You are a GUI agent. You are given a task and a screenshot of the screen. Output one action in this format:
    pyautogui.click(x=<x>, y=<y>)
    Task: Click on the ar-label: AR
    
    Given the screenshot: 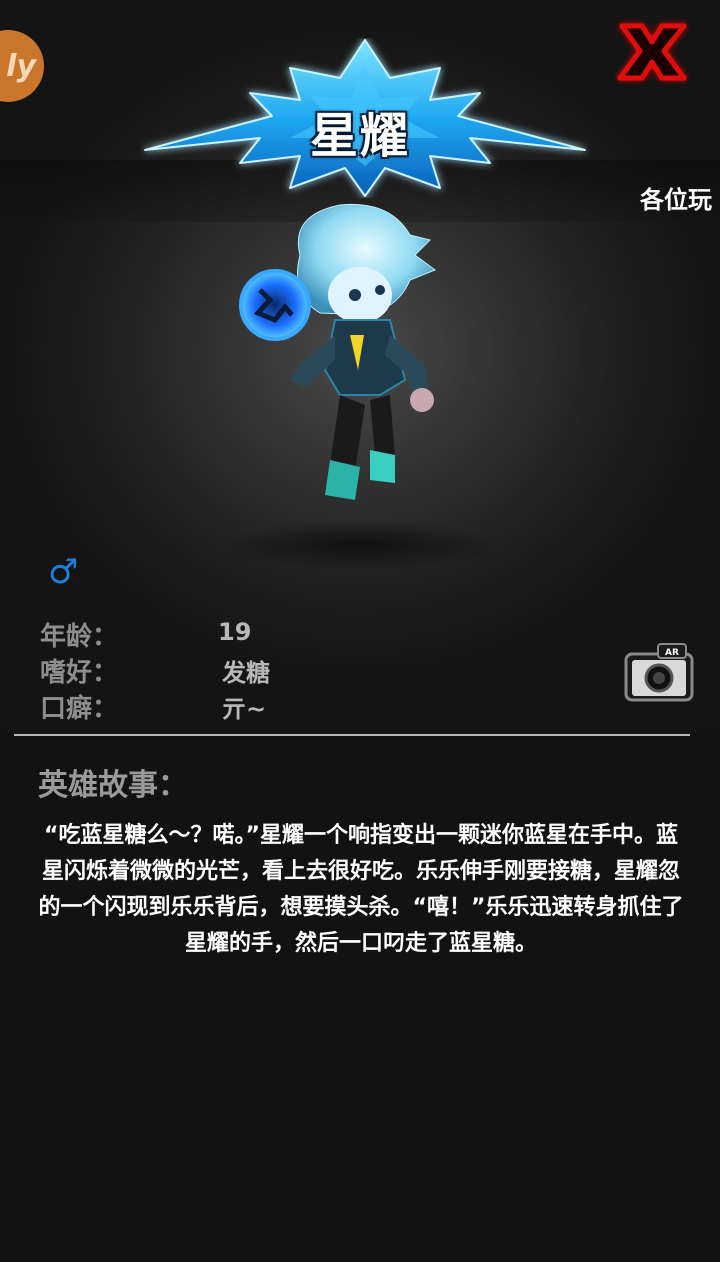 What is the action you would take?
    pyautogui.click(x=672, y=653)
    